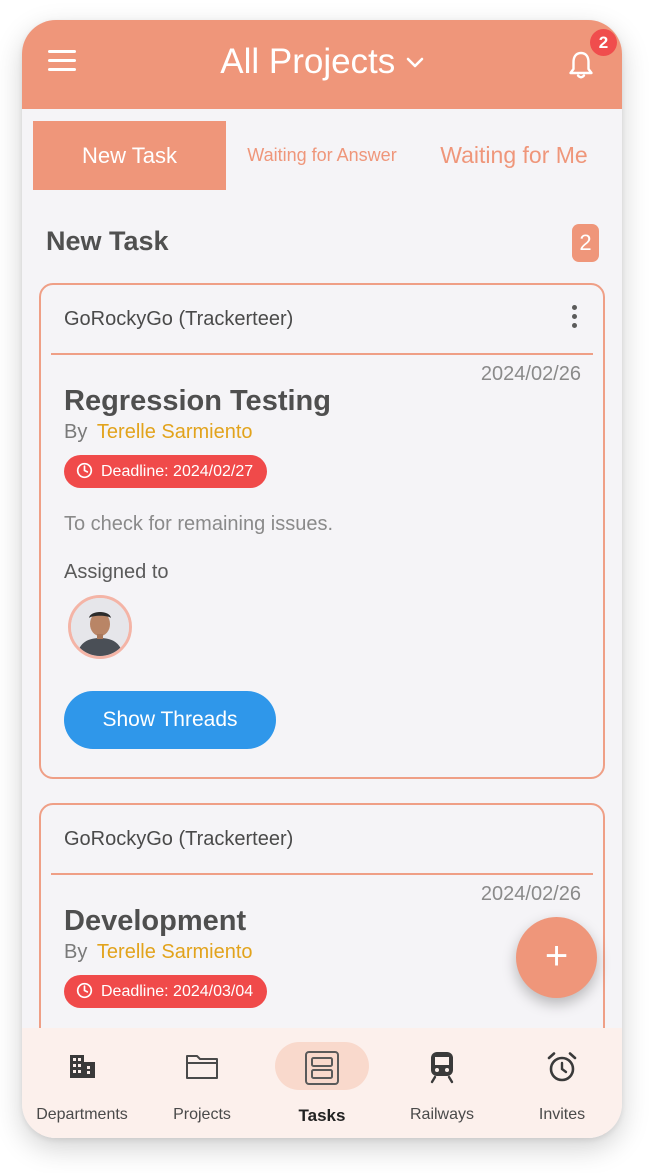 The image size is (657, 1173). I want to click on nav-railways: Railways, so click(442, 1083).